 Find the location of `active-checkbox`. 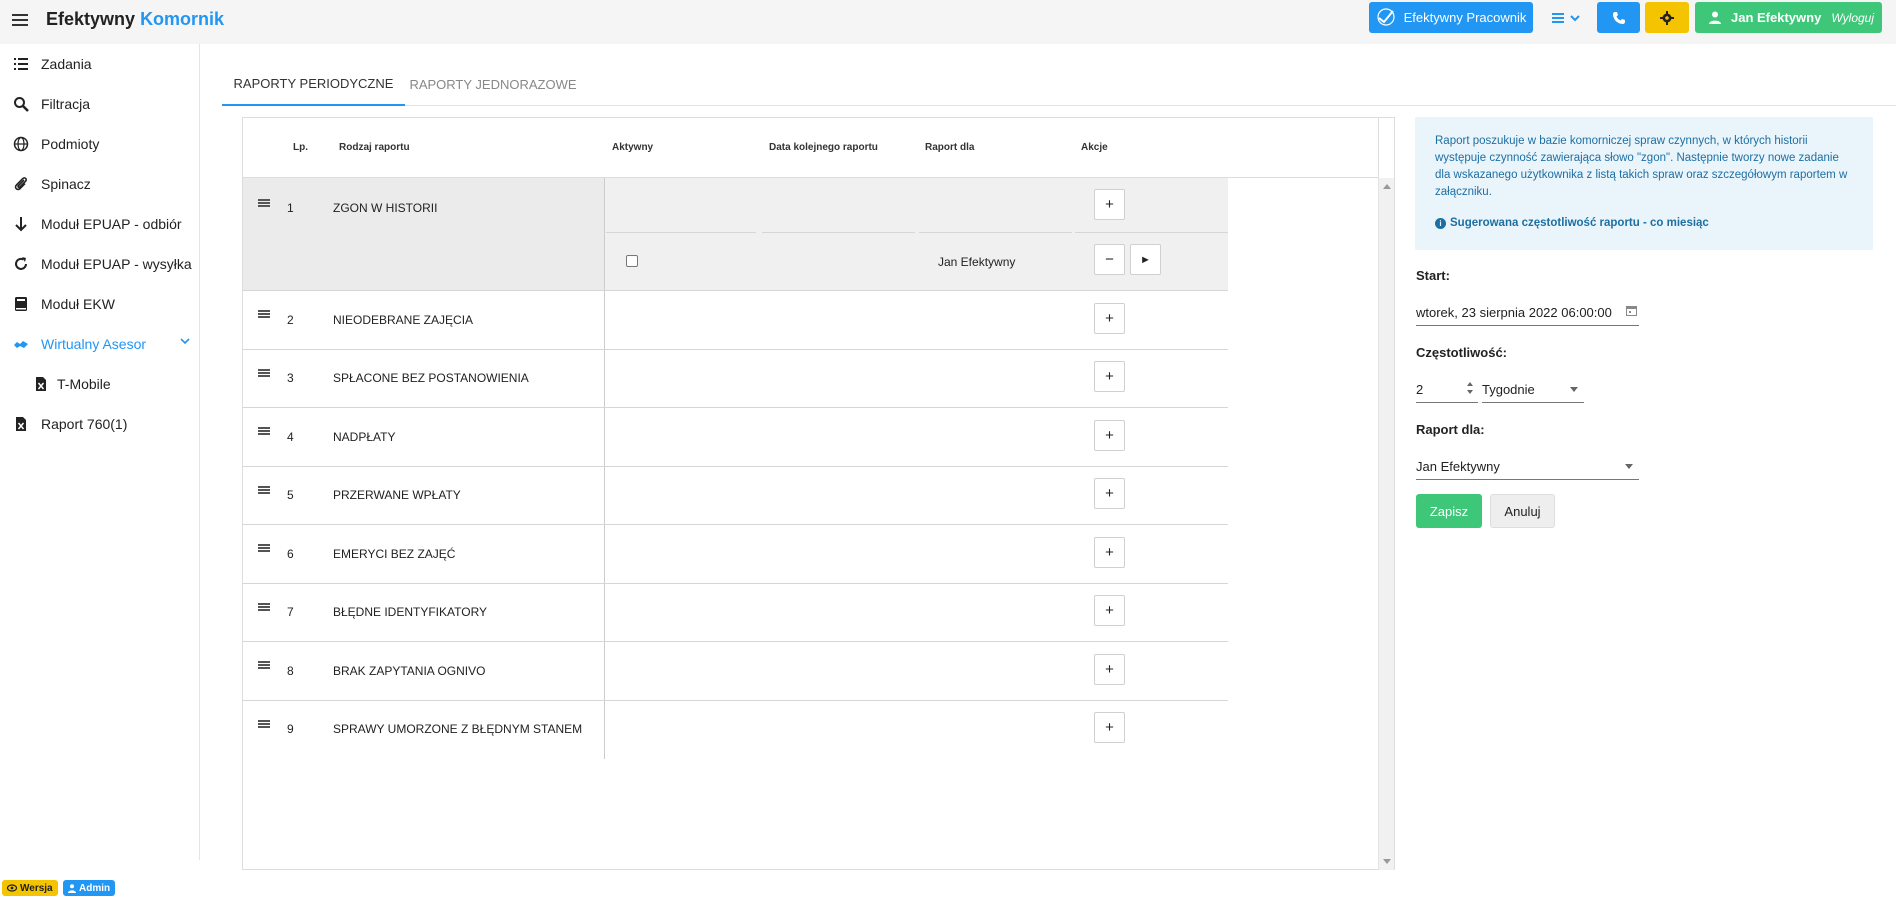

active-checkbox is located at coordinates (632, 261).